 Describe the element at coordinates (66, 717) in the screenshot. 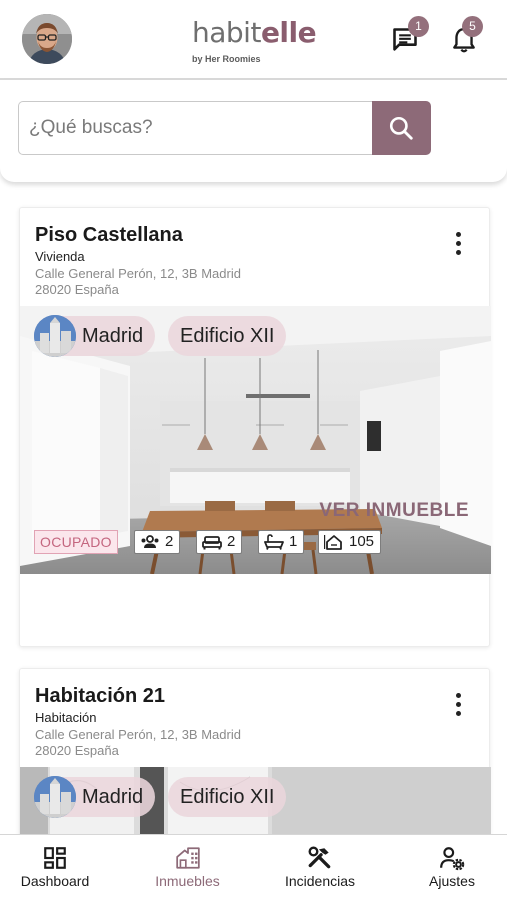

I see `property-type: Habitación` at that location.